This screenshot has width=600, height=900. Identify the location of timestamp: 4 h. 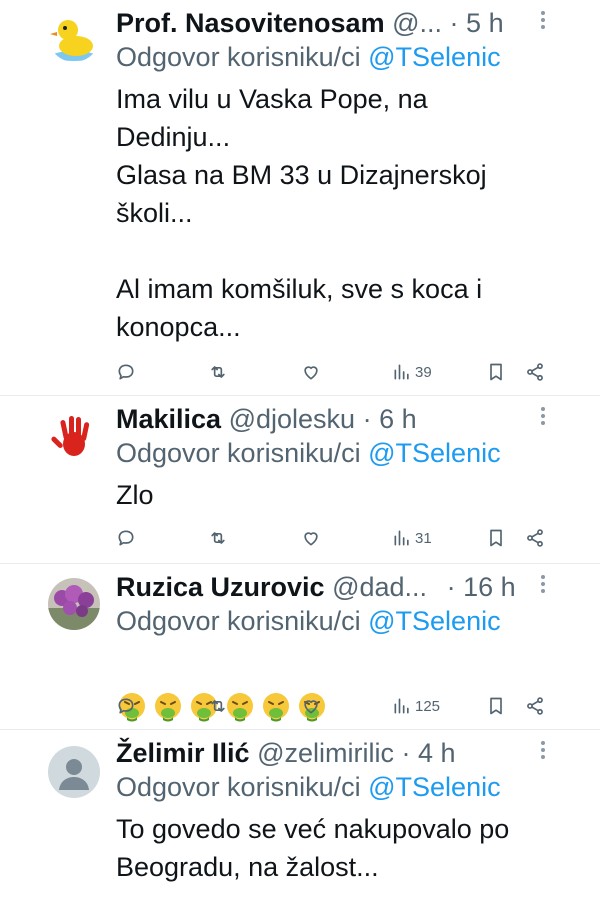
(437, 753).